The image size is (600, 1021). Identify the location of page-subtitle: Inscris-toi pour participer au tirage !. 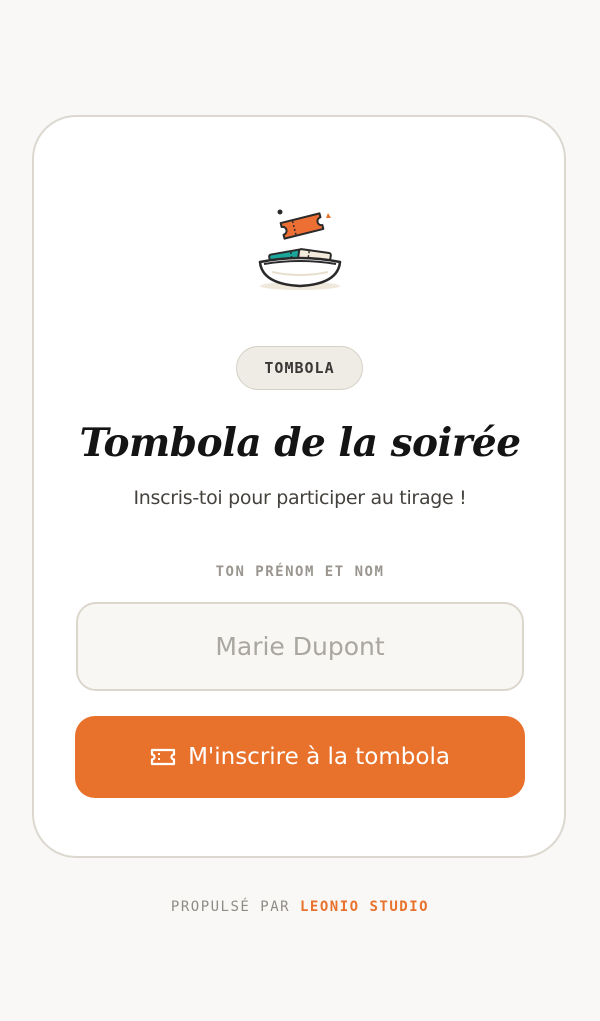
(300, 498).